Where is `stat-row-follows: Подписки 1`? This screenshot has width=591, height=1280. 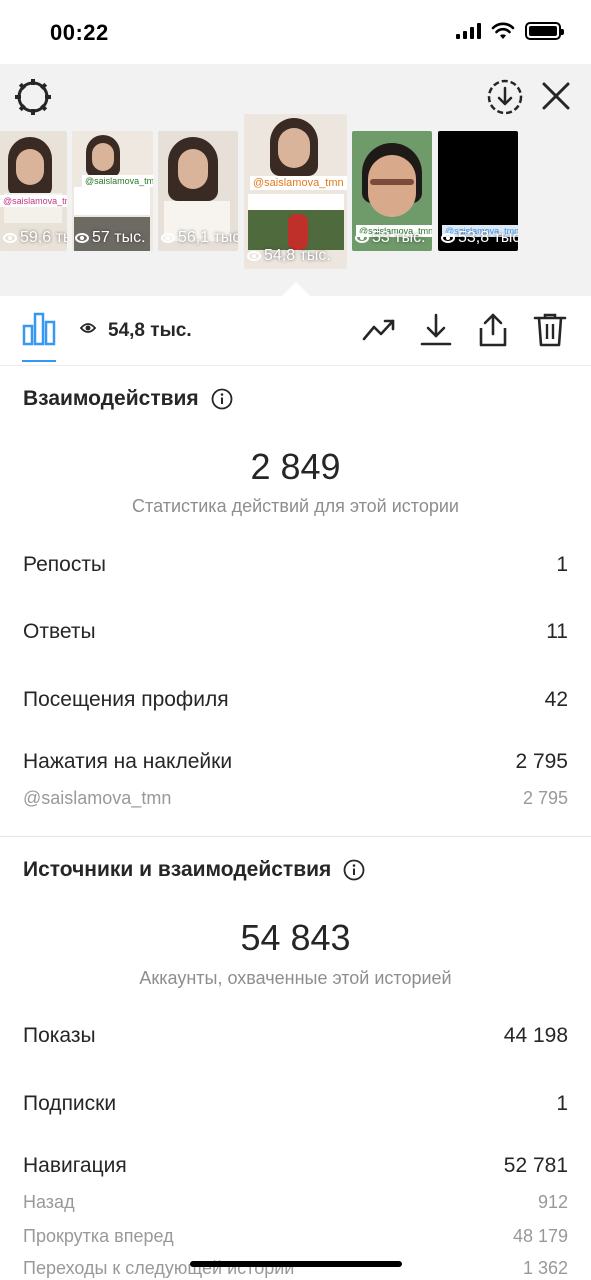 stat-row-follows: Подписки 1 is located at coordinates (295, 1104).